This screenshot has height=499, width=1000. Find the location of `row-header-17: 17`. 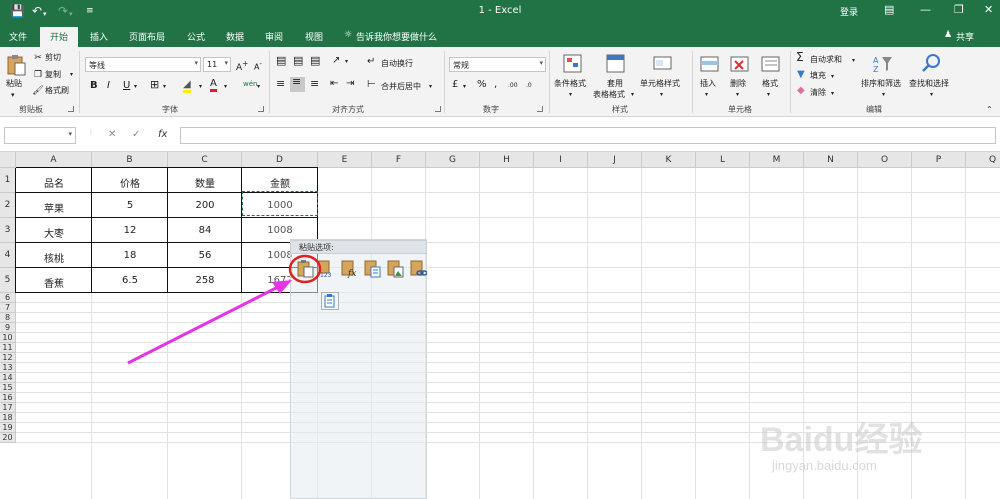

row-header-17: 17 is located at coordinates (8, 408).